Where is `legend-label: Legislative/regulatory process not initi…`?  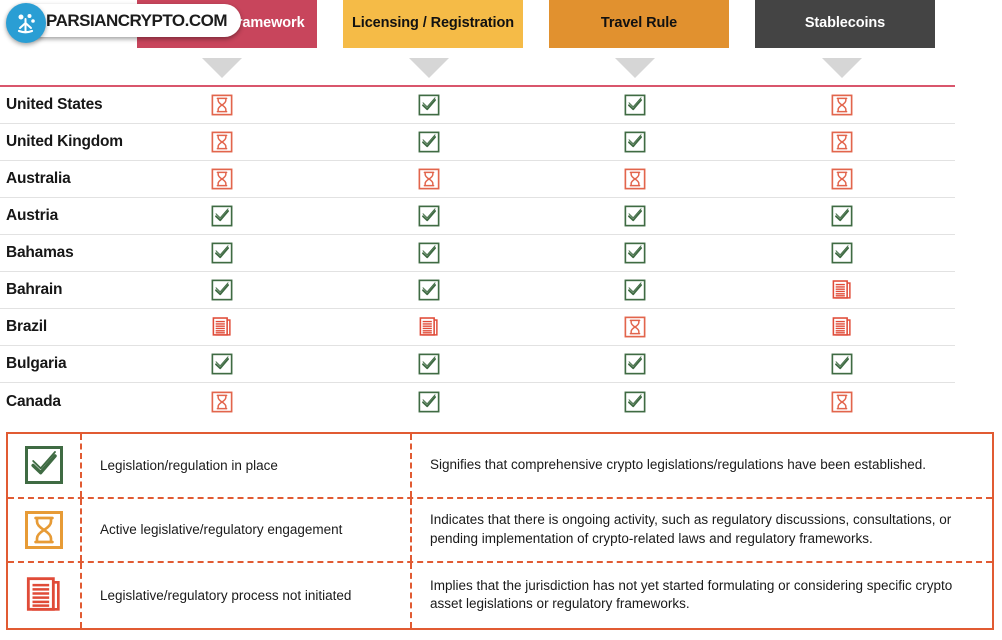
legend-label: Legislative/regulatory process not initi… is located at coordinates (226, 595).